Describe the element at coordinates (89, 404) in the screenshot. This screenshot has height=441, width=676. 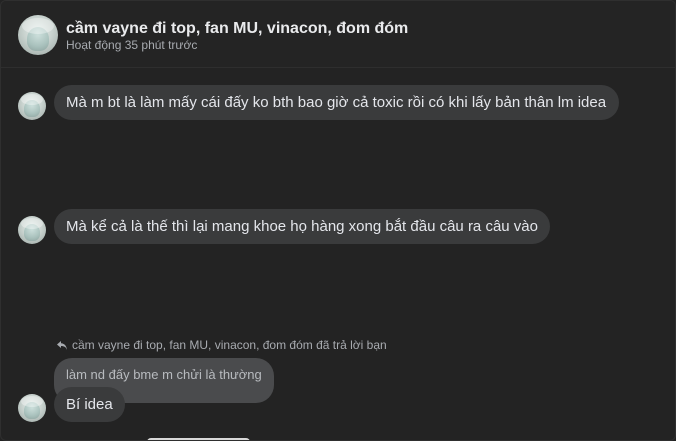
I see `reply-message-bubble: Bí idea` at that location.